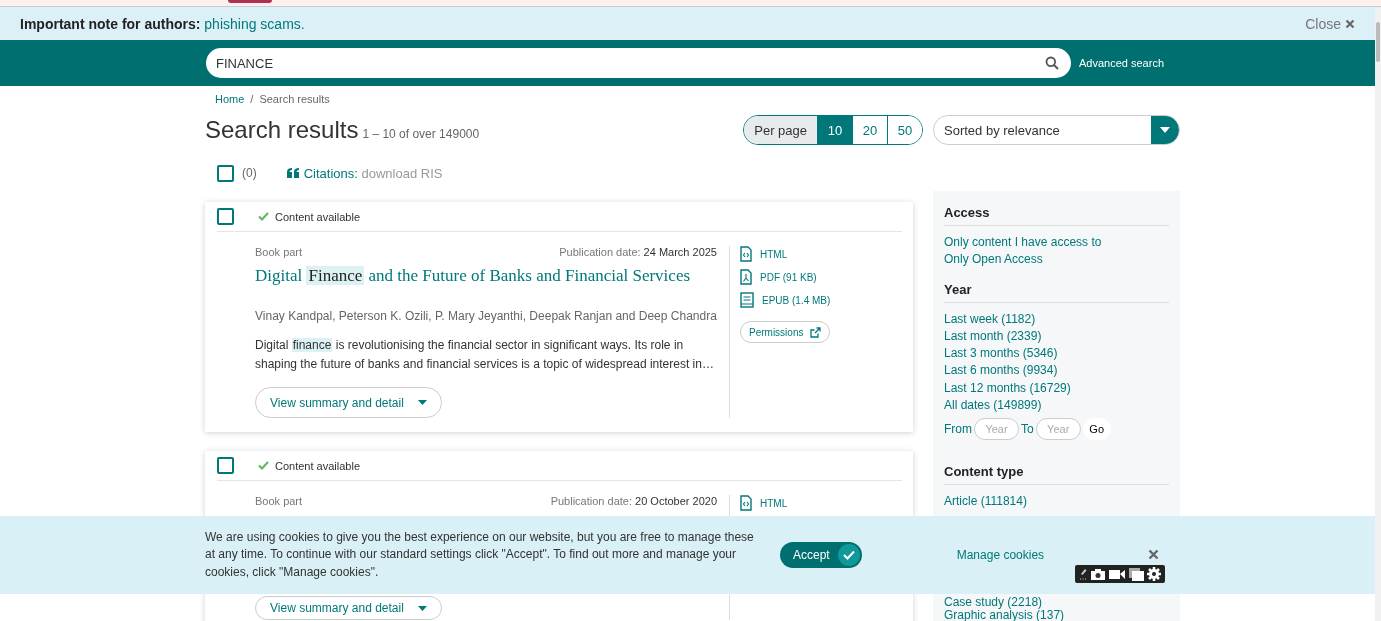 The image size is (1381, 621). What do you see at coordinates (816, 332) in the screenshot?
I see `external-link-icon` at bounding box center [816, 332].